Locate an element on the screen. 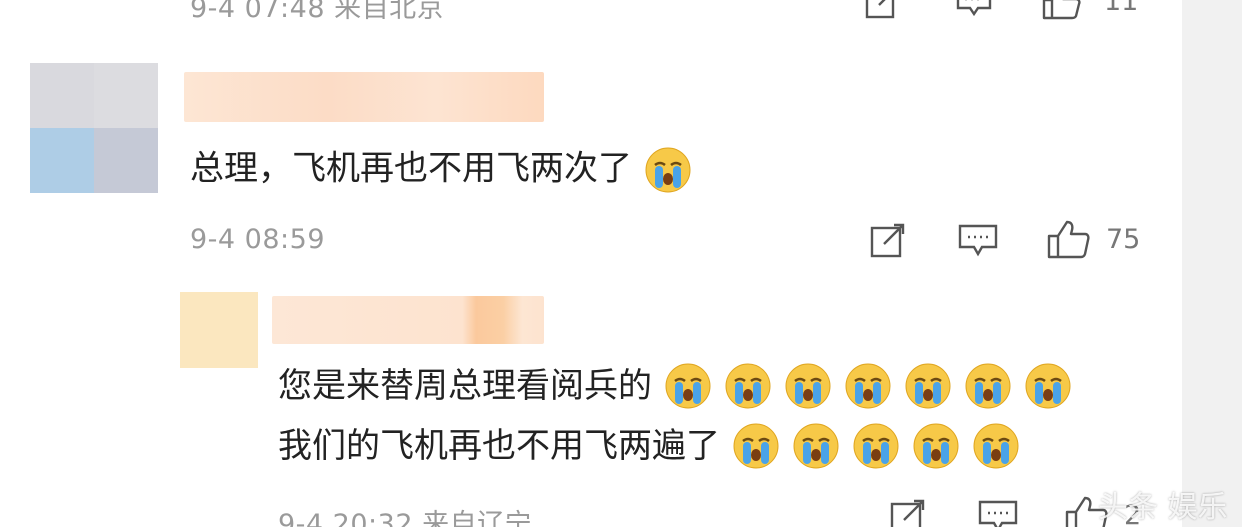 Image resolution: width=1242 pixels, height=527 pixels. reply-meta: 9-4 20:32 来自辽宁 is located at coordinates (405, 518).